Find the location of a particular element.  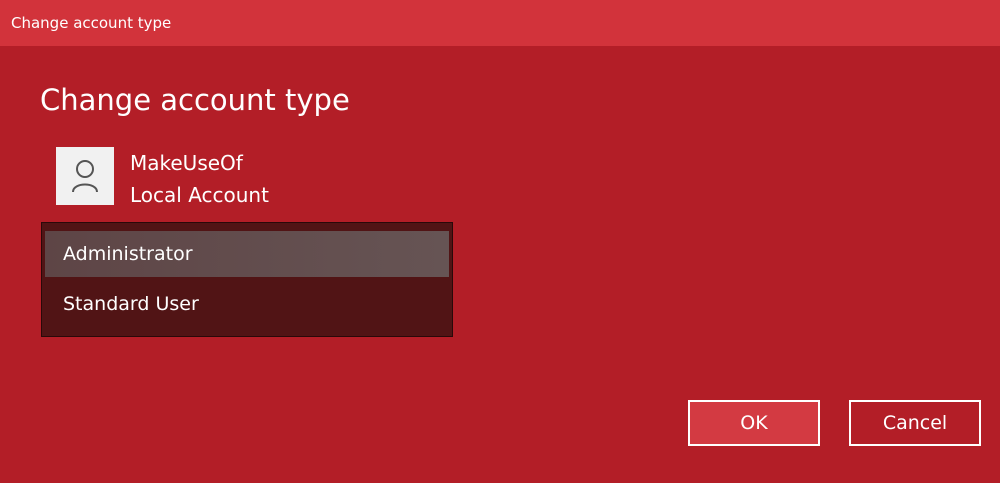

option-standard-user: Standard User is located at coordinates (247, 304).